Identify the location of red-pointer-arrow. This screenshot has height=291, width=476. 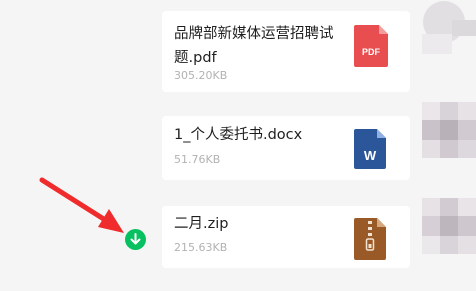
(81, 205).